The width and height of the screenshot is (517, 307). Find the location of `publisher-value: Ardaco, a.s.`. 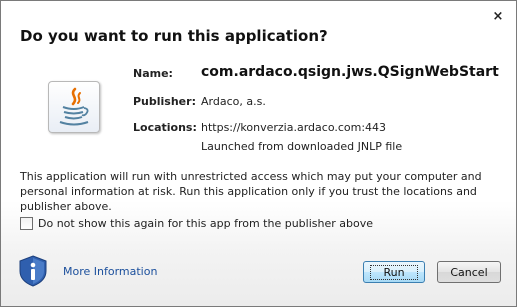

publisher-value: Ardaco, a.s. is located at coordinates (233, 101).